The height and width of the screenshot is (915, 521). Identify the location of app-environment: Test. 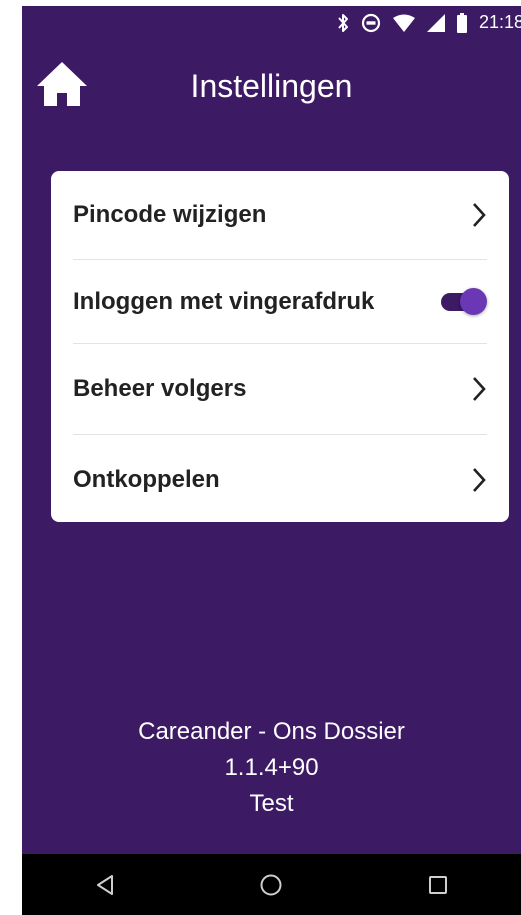
(271, 803).